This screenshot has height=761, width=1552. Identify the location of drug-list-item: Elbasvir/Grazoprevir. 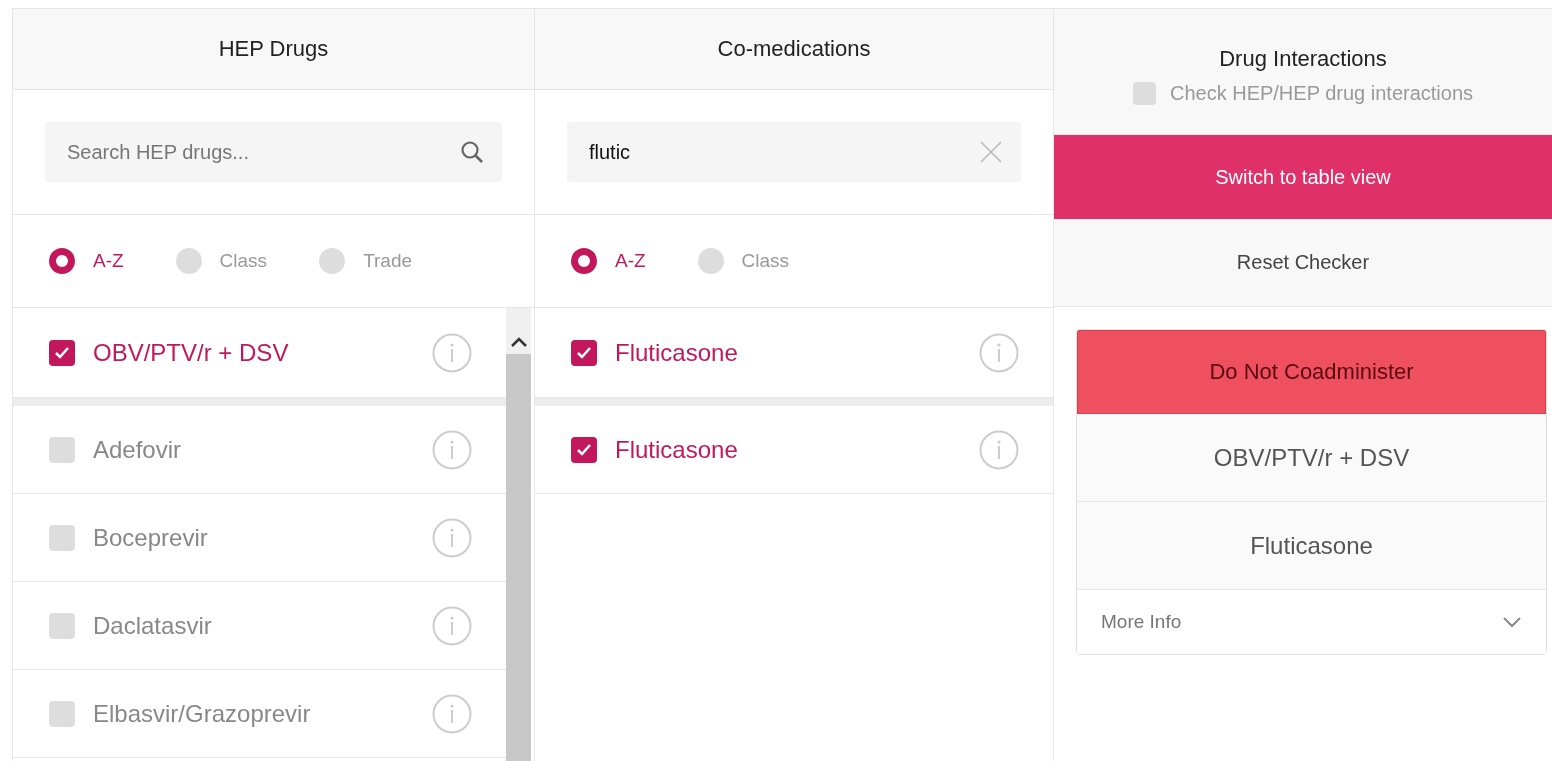
(259, 714).